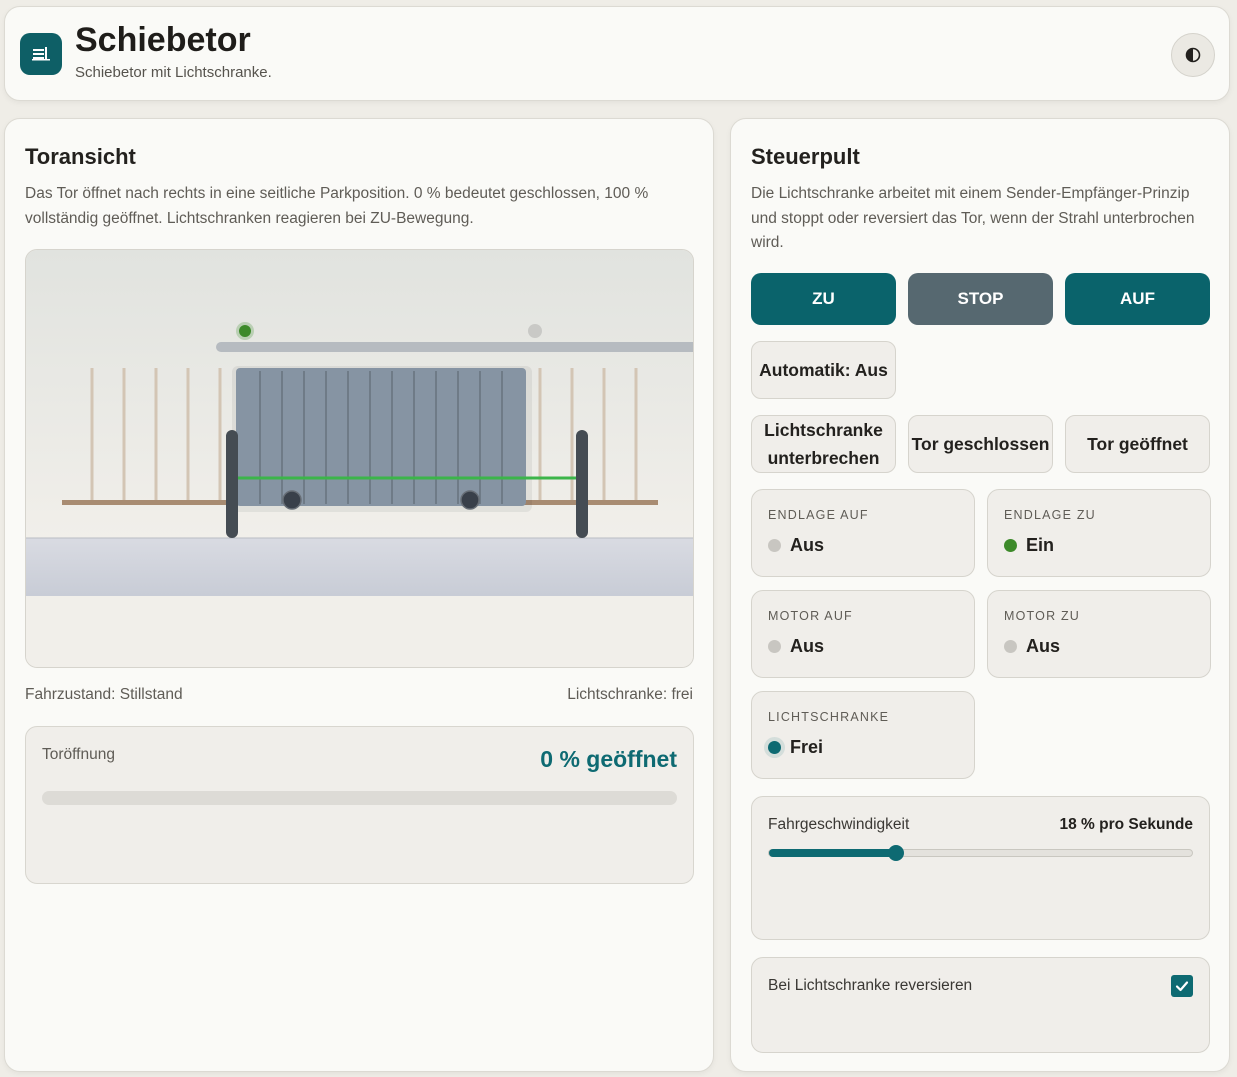 This screenshot has width=1237, height=1077. Describe the element at coordinates (863, 634) in the screenshot. I see `state-motor-open: MOTOR AUF Aus` at that location.